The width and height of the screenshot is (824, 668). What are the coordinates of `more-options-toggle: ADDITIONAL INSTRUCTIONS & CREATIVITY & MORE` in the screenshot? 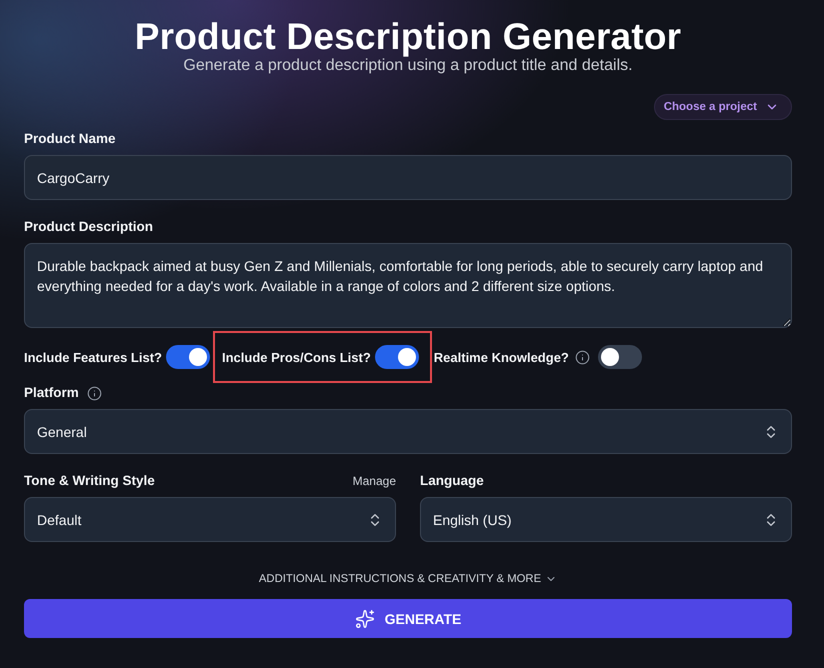 It's located at (408, 579).